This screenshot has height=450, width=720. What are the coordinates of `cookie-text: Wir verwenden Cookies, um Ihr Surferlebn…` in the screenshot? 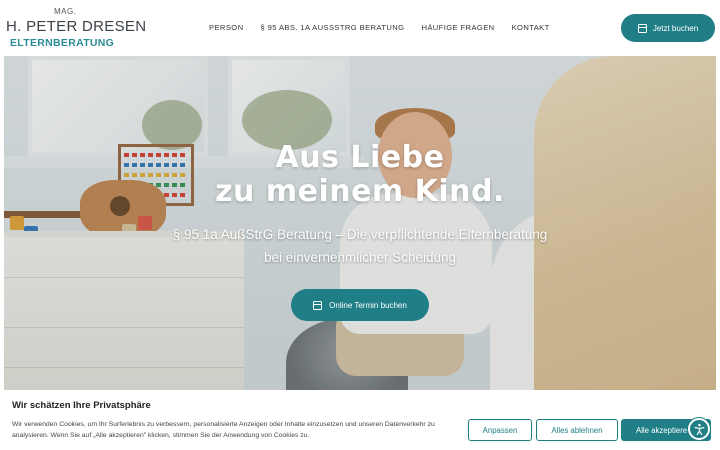 It's located at (223, 430).